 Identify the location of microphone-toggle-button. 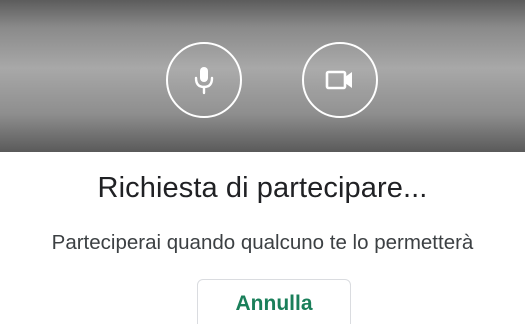
(204, 80).